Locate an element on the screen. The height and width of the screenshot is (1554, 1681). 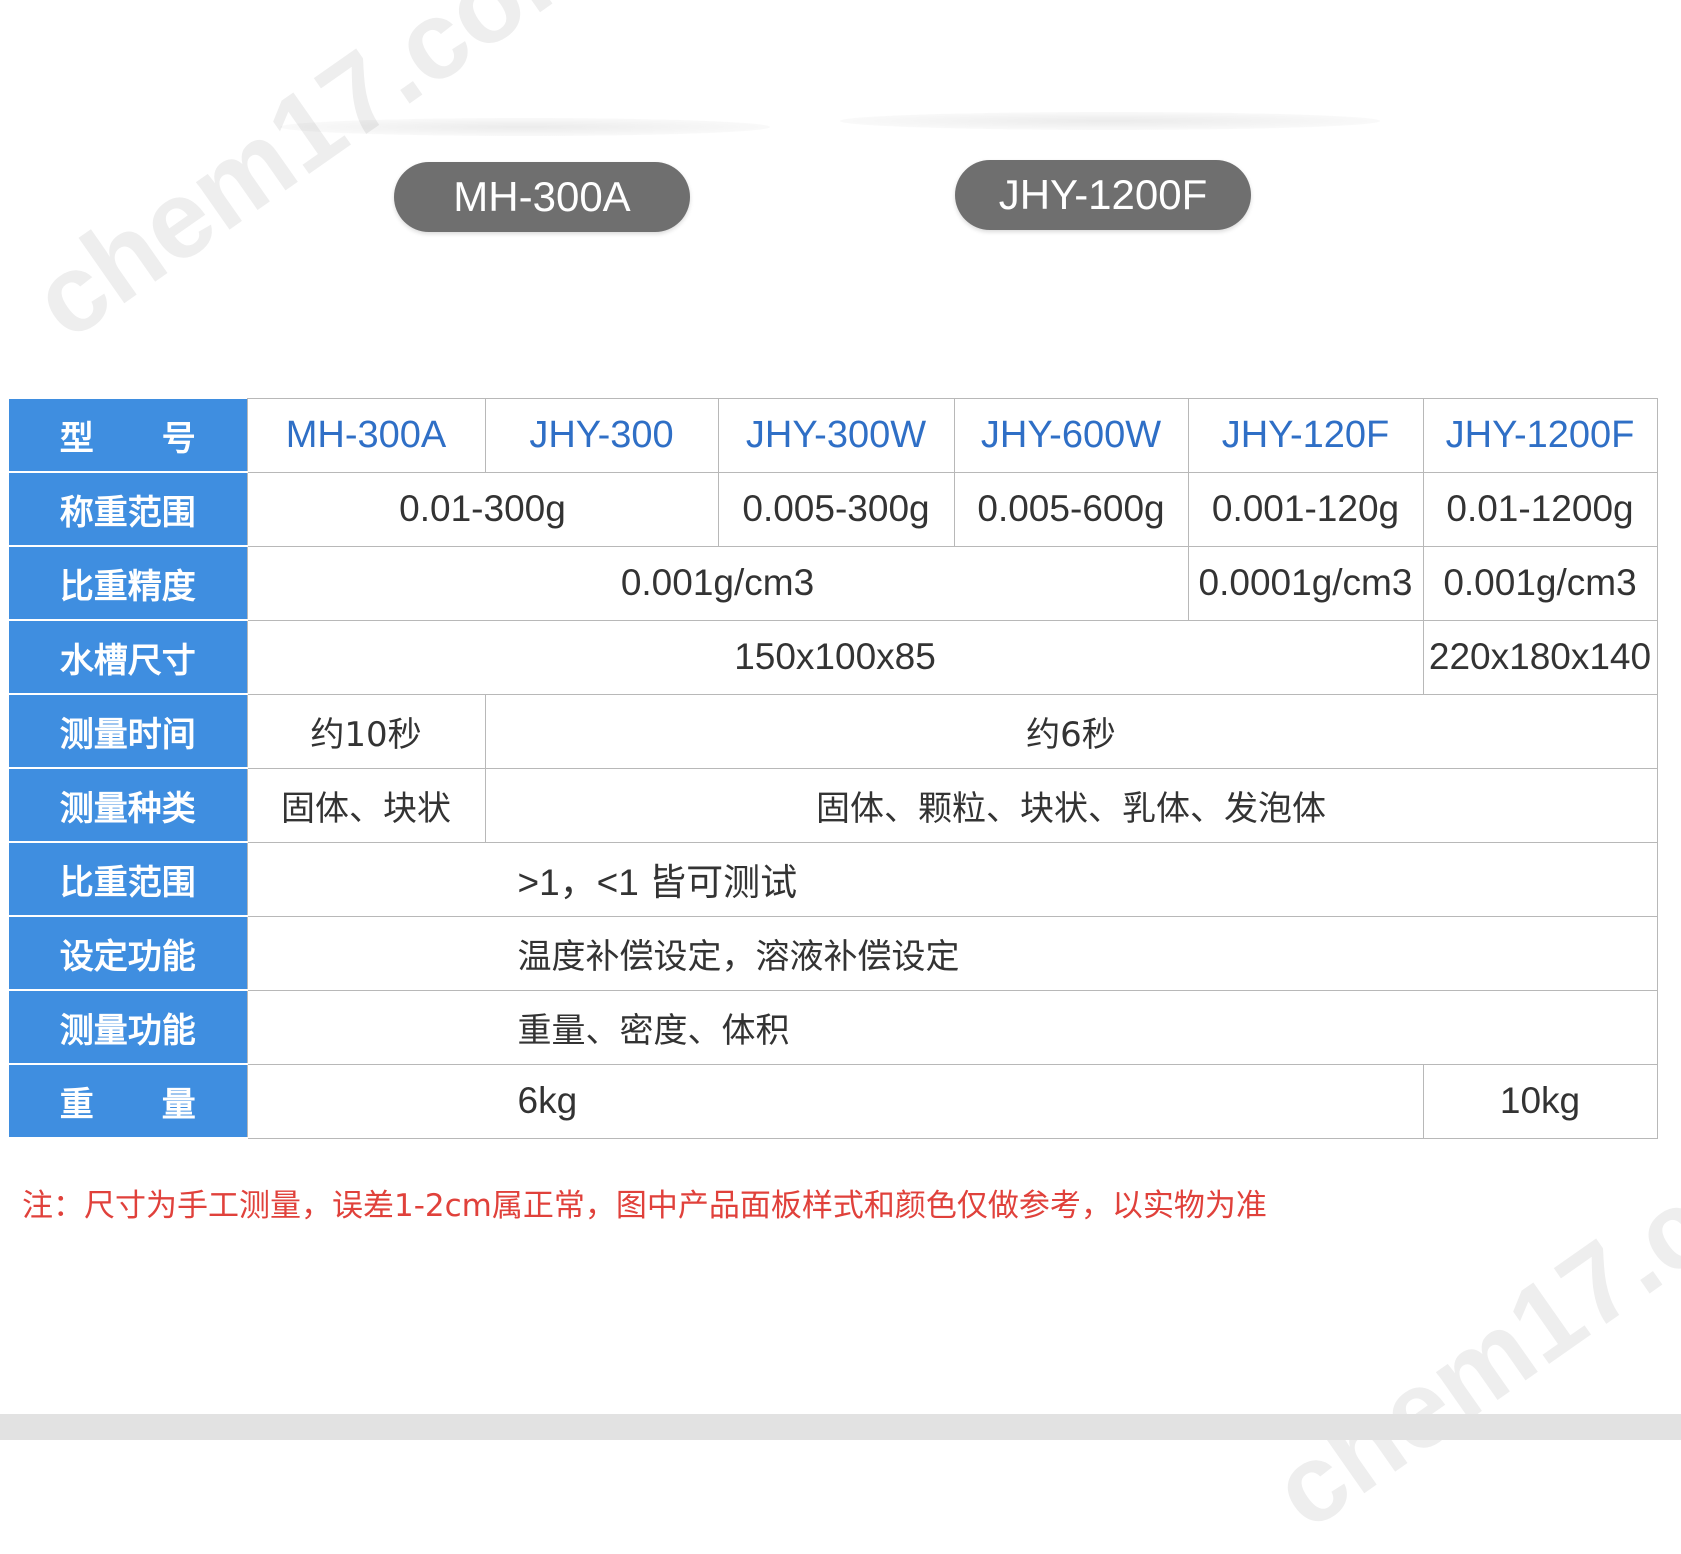
spec-cell: >1，<1 皆可测试 is located at coordinates (952, 879).